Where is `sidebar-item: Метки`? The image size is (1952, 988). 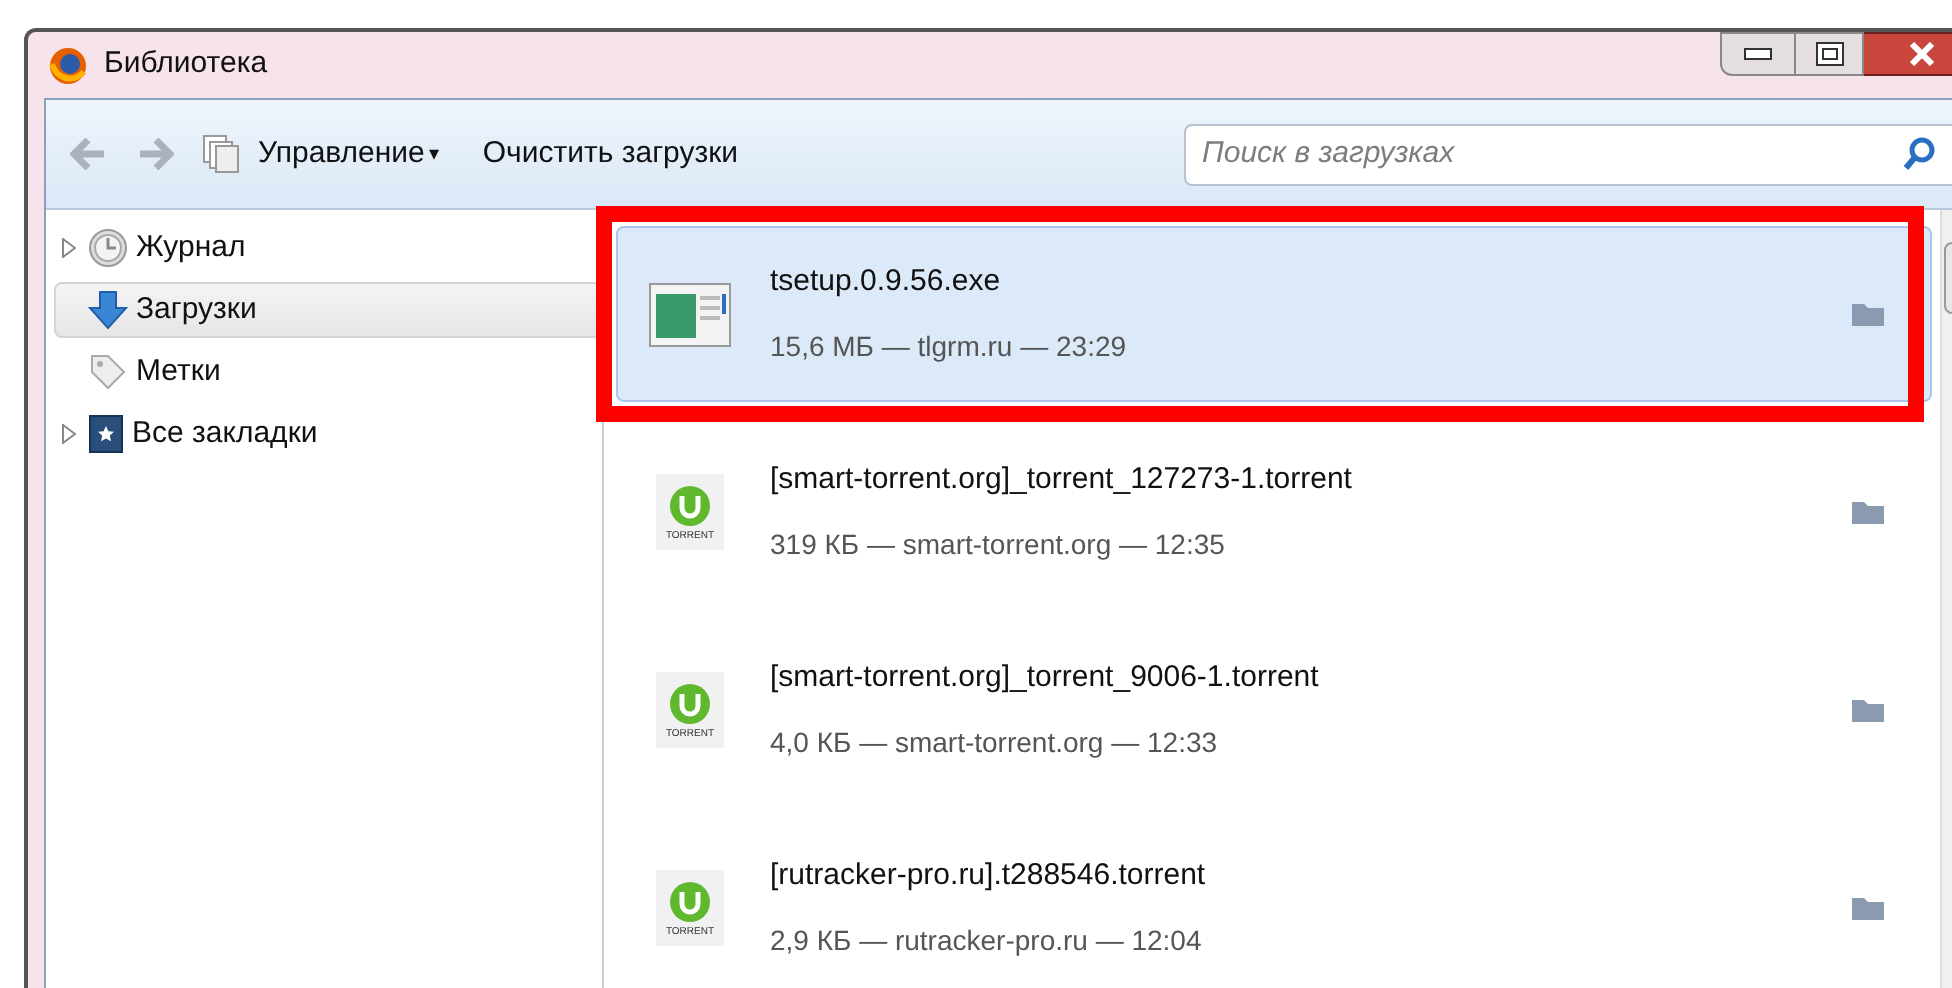 sidebar-item: Метки is located at coordinates (328, 372).